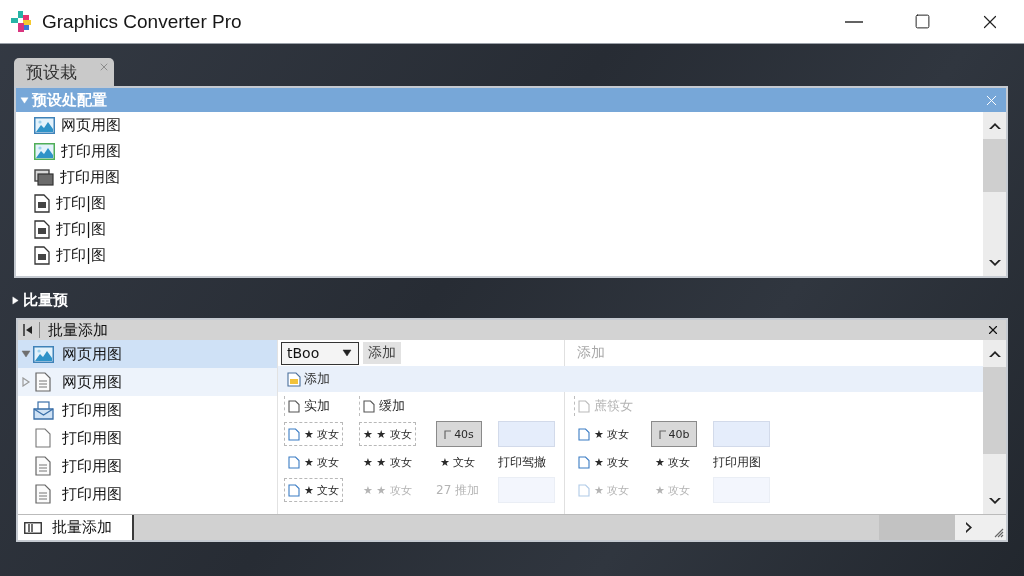  I want to click on thumbnail-label: 40s, so click(464, 434).